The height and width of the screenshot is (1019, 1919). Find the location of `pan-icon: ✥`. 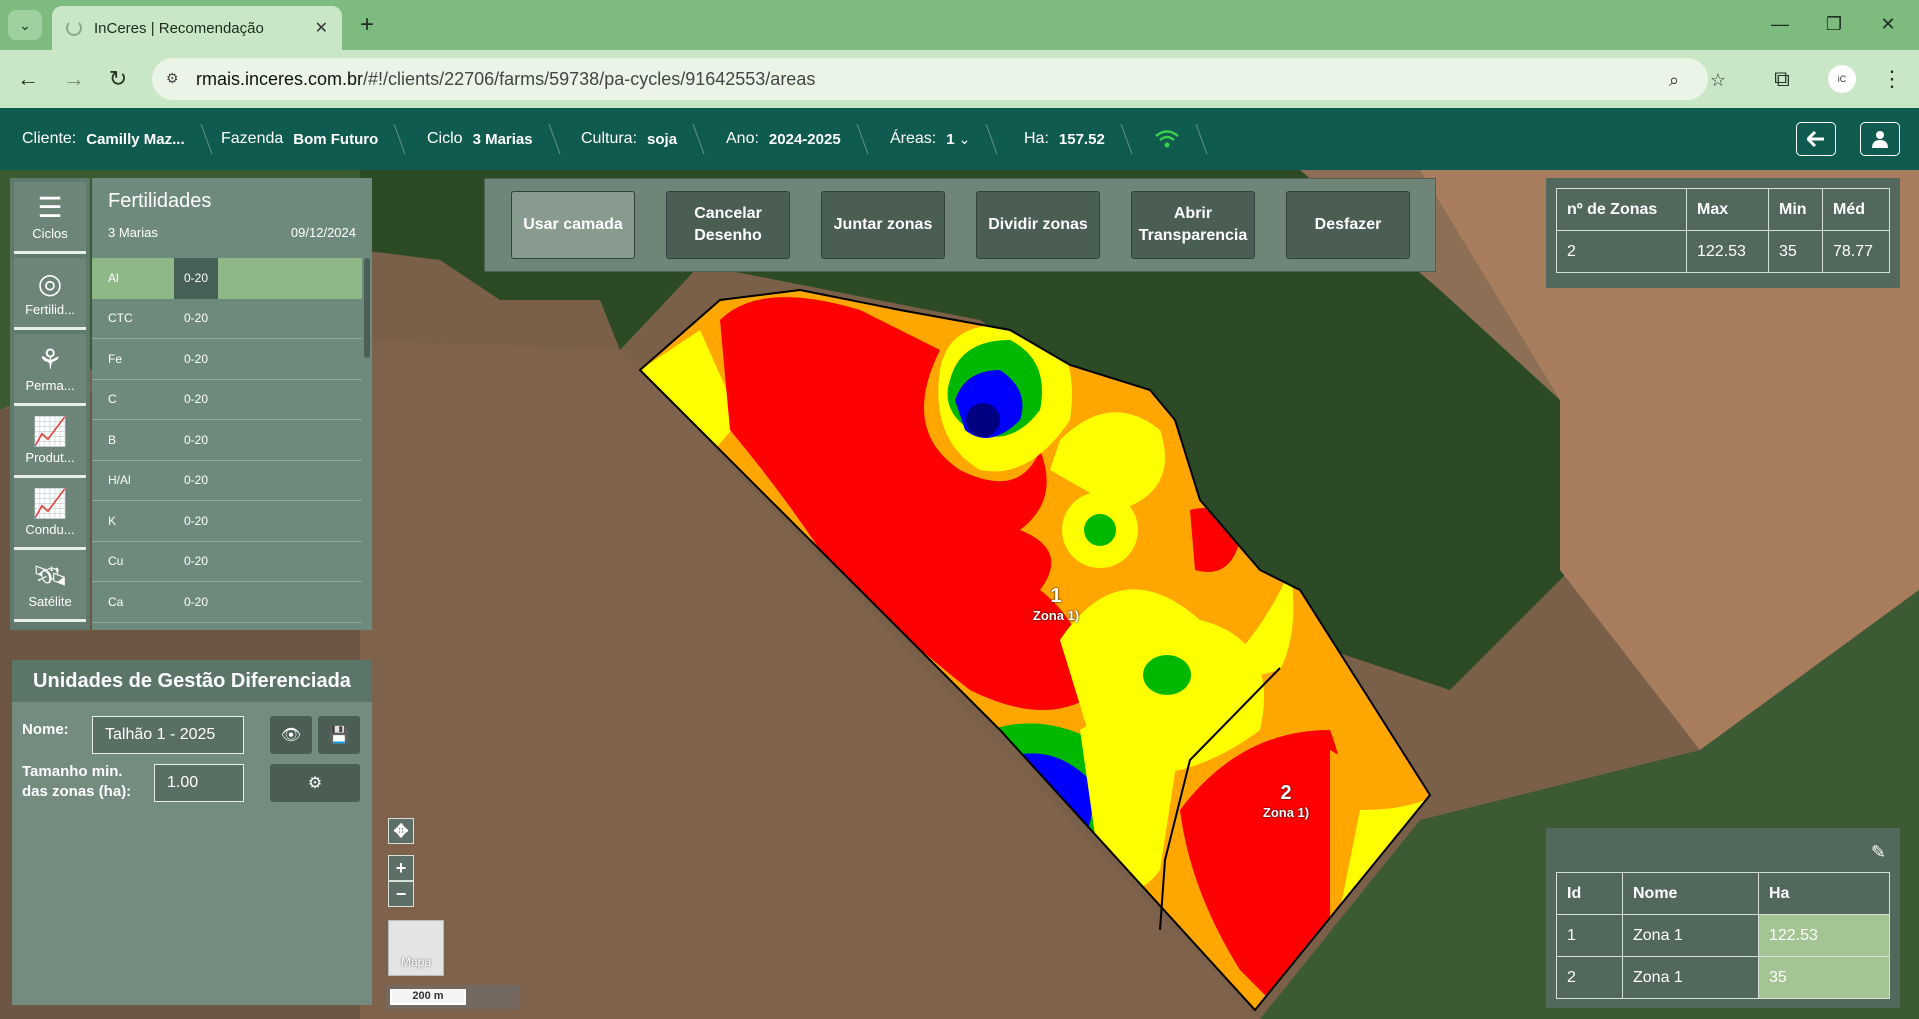

pan-icon: ✥ is located at coordinates (401, 831).